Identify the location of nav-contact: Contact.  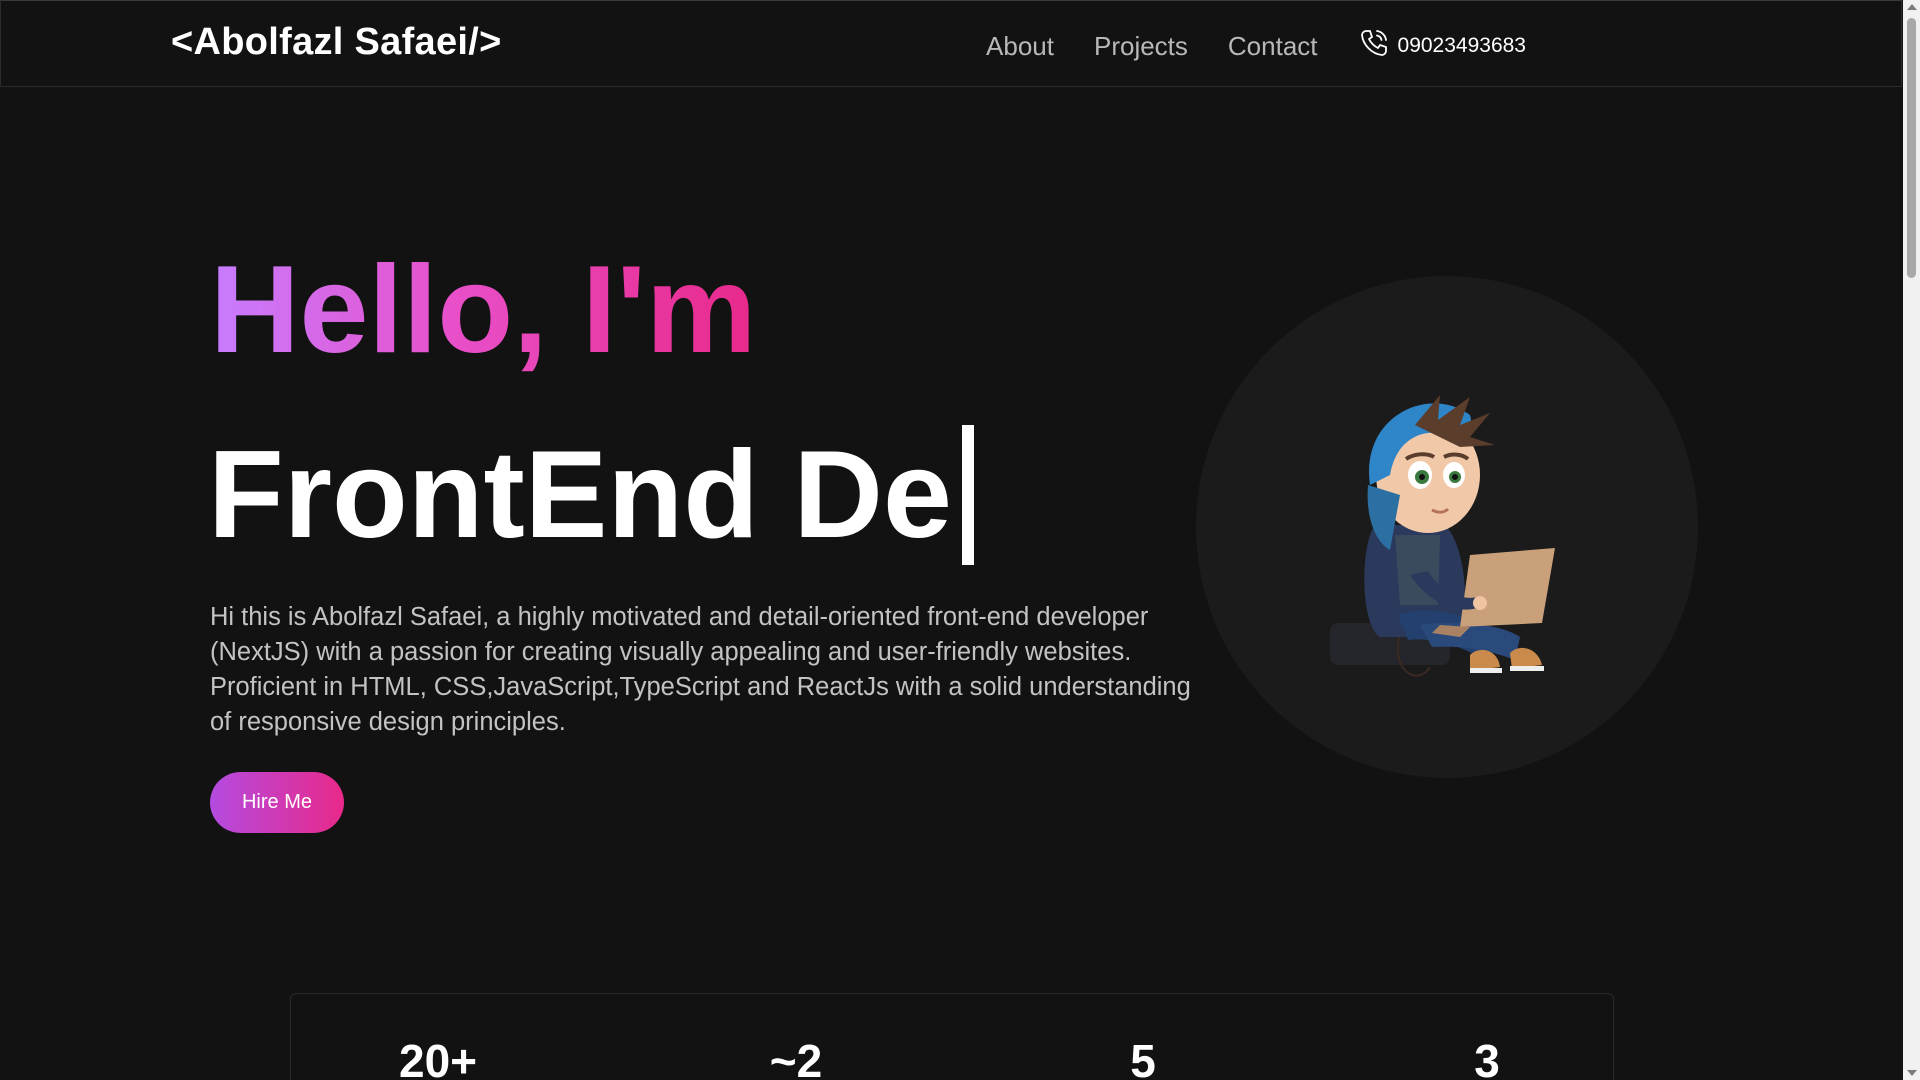
(1273, 46).